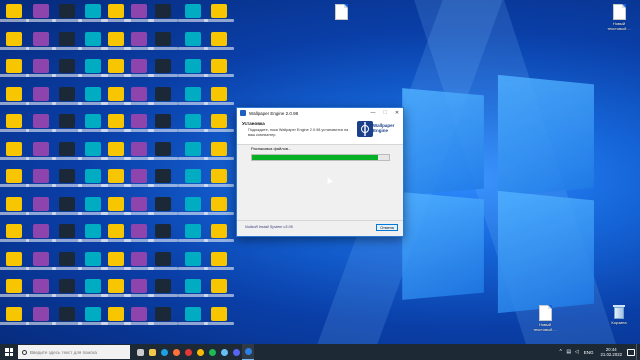 This screenshot has width=640, height=360. Describe the element at coordinates (9, 352) in the screenshot. I see `start-button` at that location.